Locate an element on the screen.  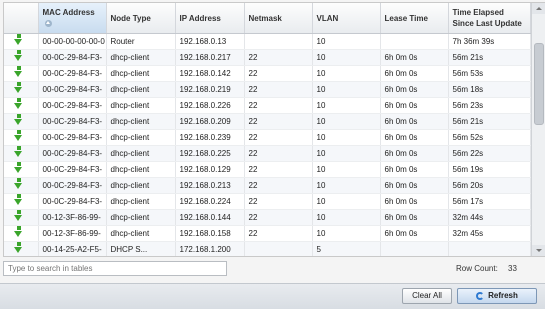
table-cell: 32m 44s is located at coordinates (489, 217).